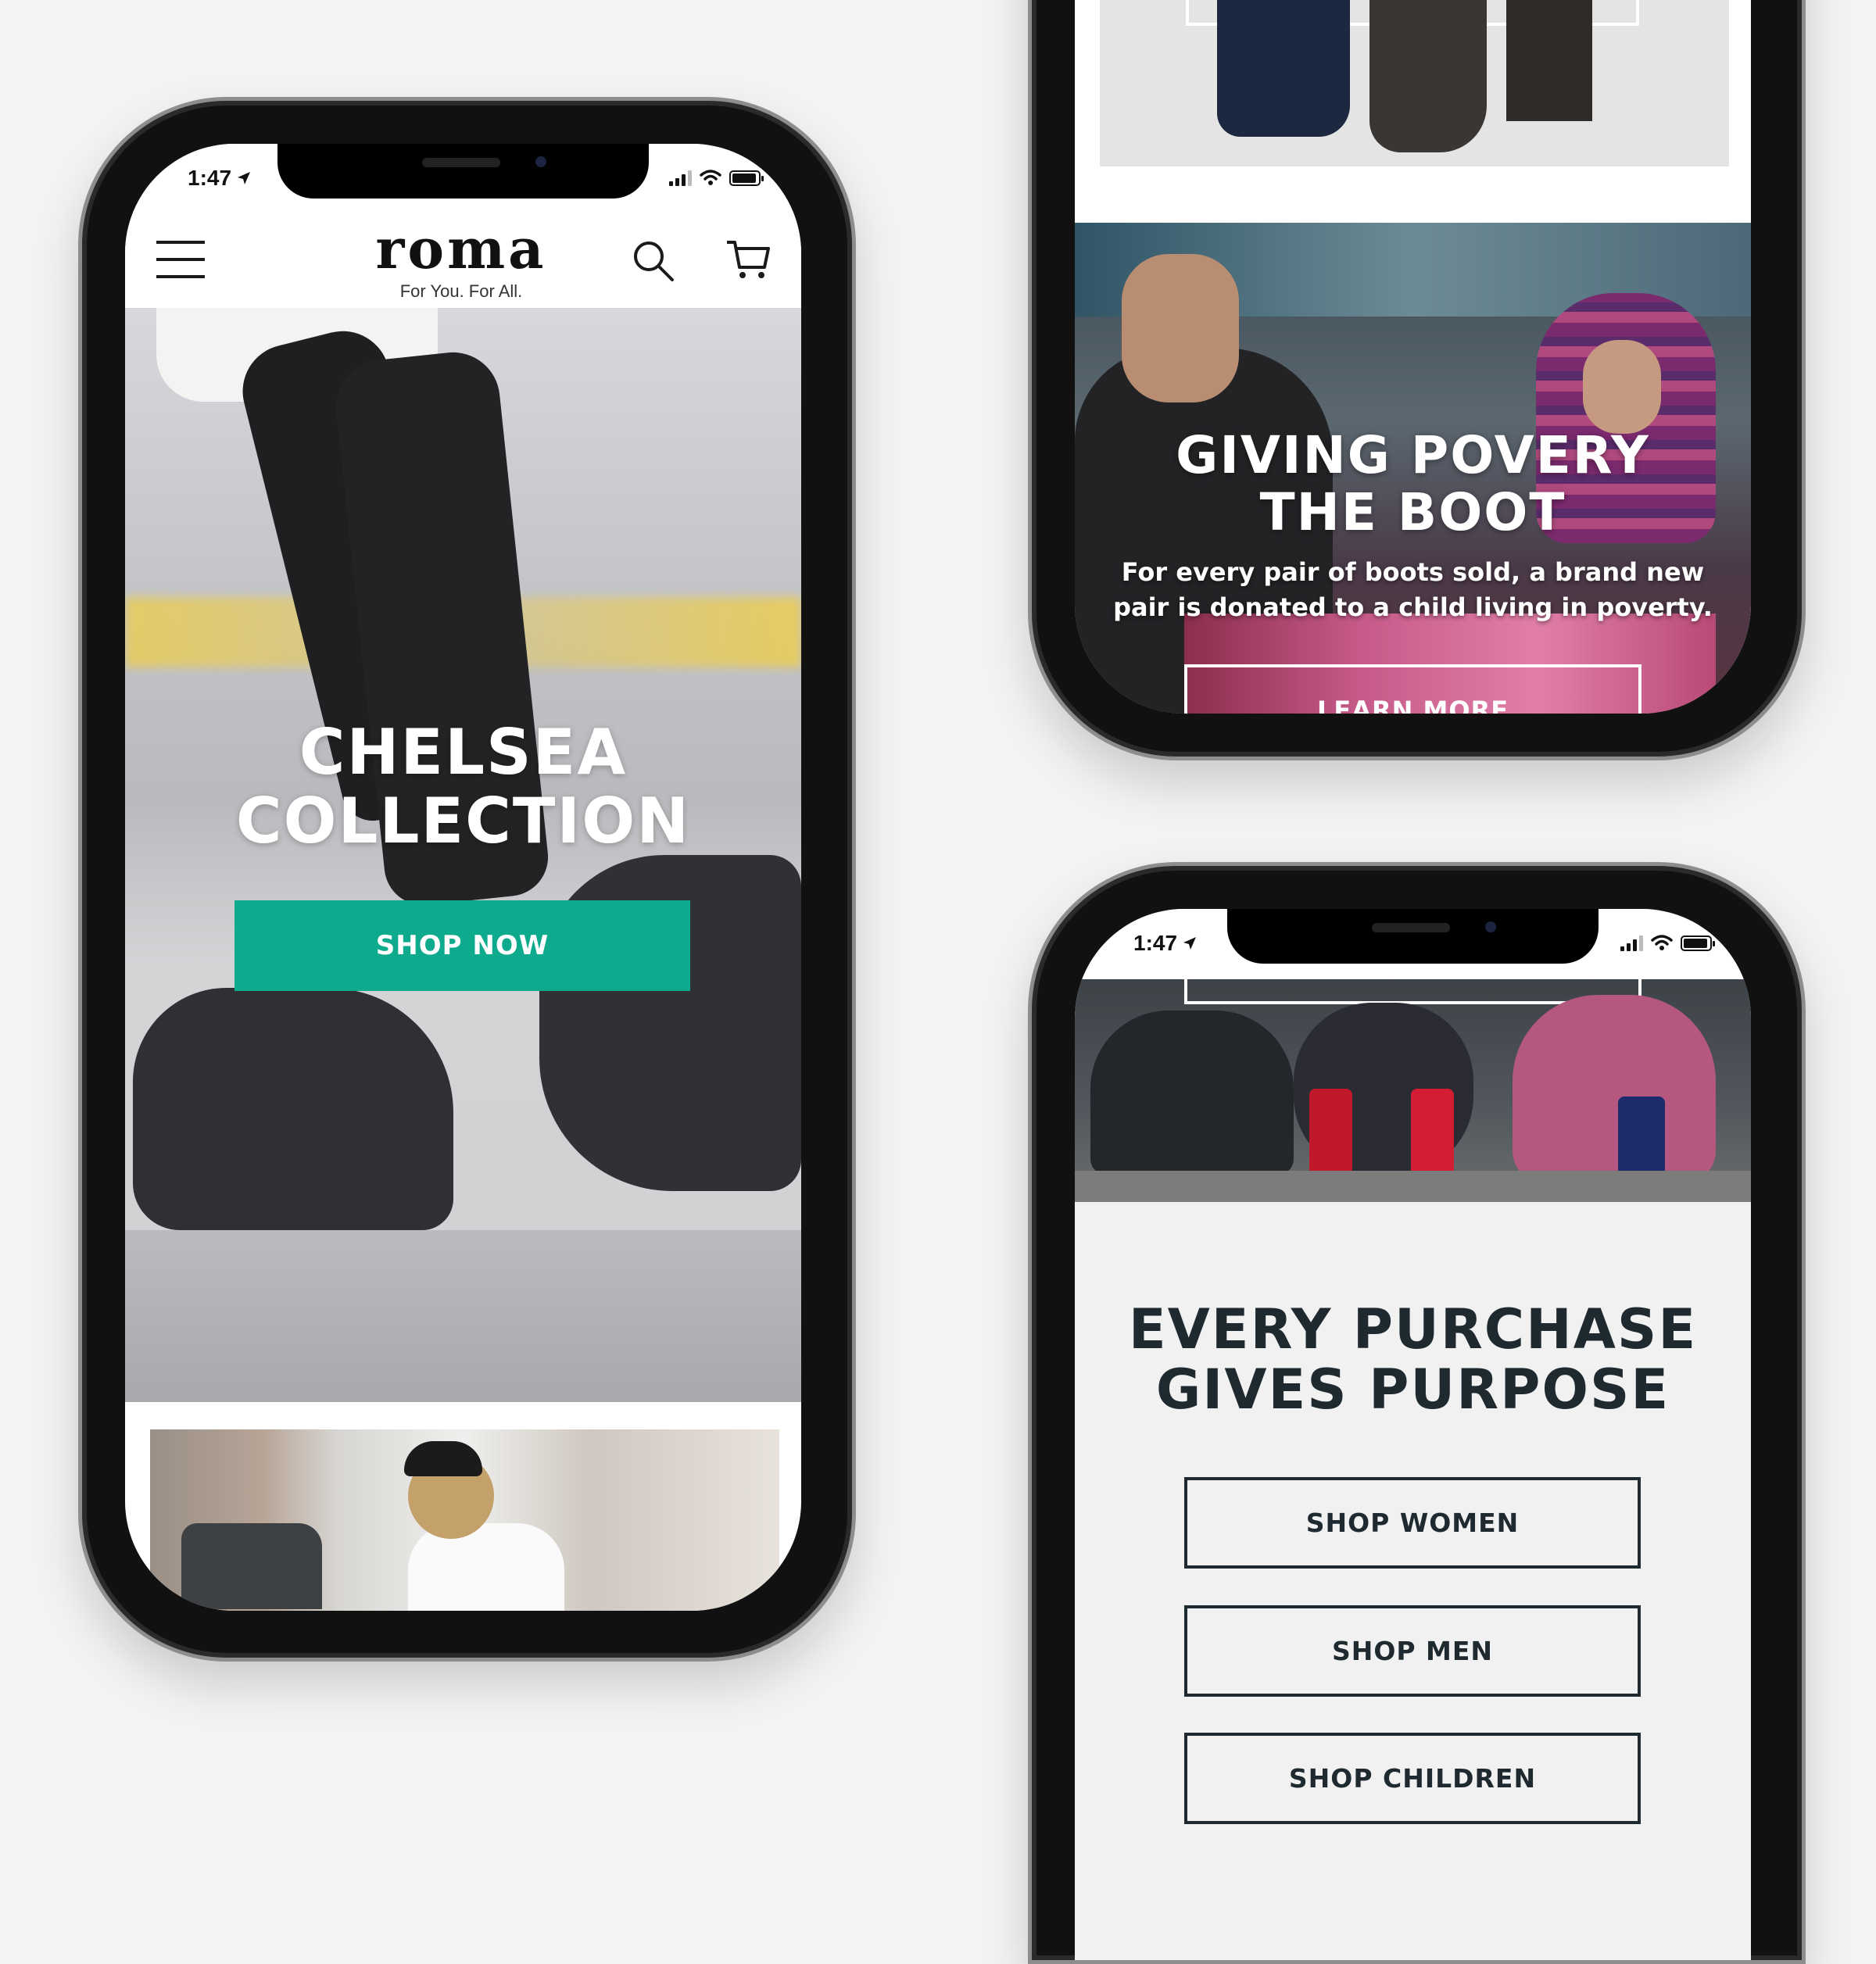 The width and height of the screenshot is (1876, 1964). Describe the element at coordinates (463, 786) in the screenshot. I see `hero-title: CHELSEA COLLECTION` at that location.